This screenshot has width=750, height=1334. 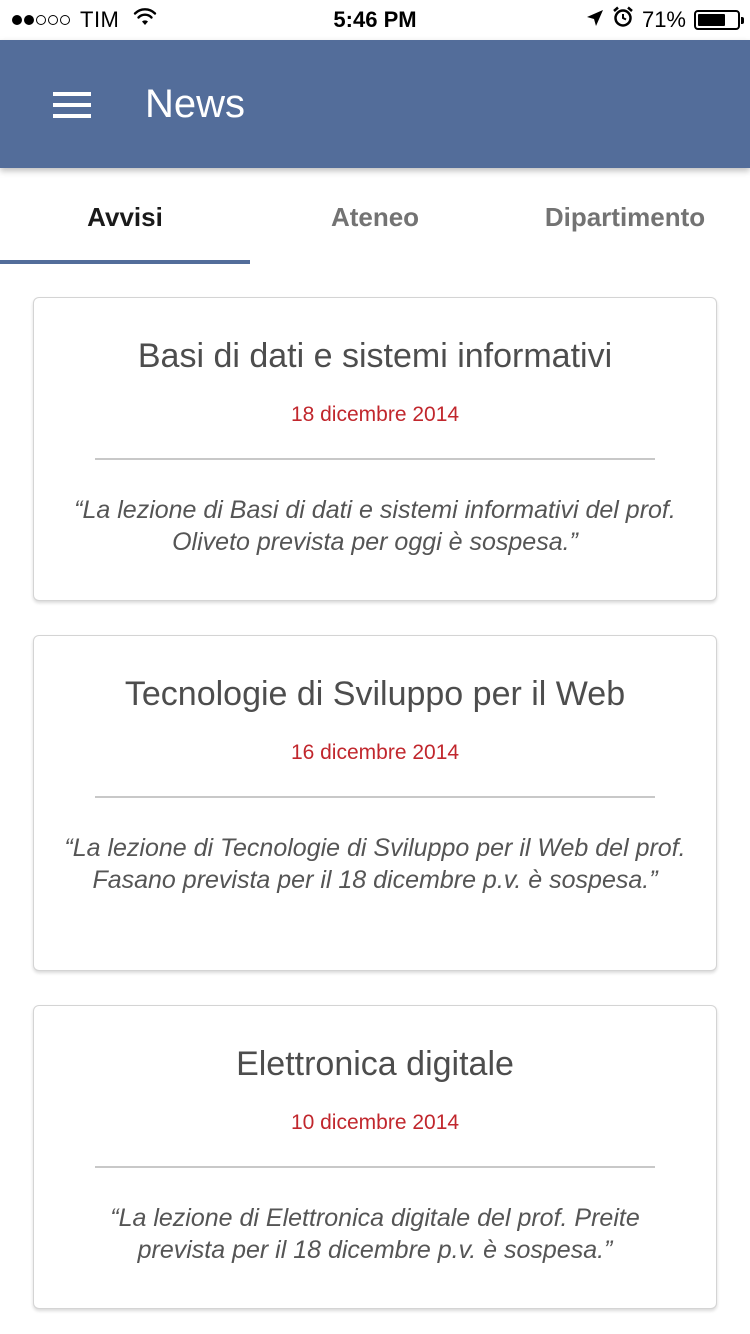 I want to click on news-date: 10 dicembre 2014, so click(x=375, y=1122).